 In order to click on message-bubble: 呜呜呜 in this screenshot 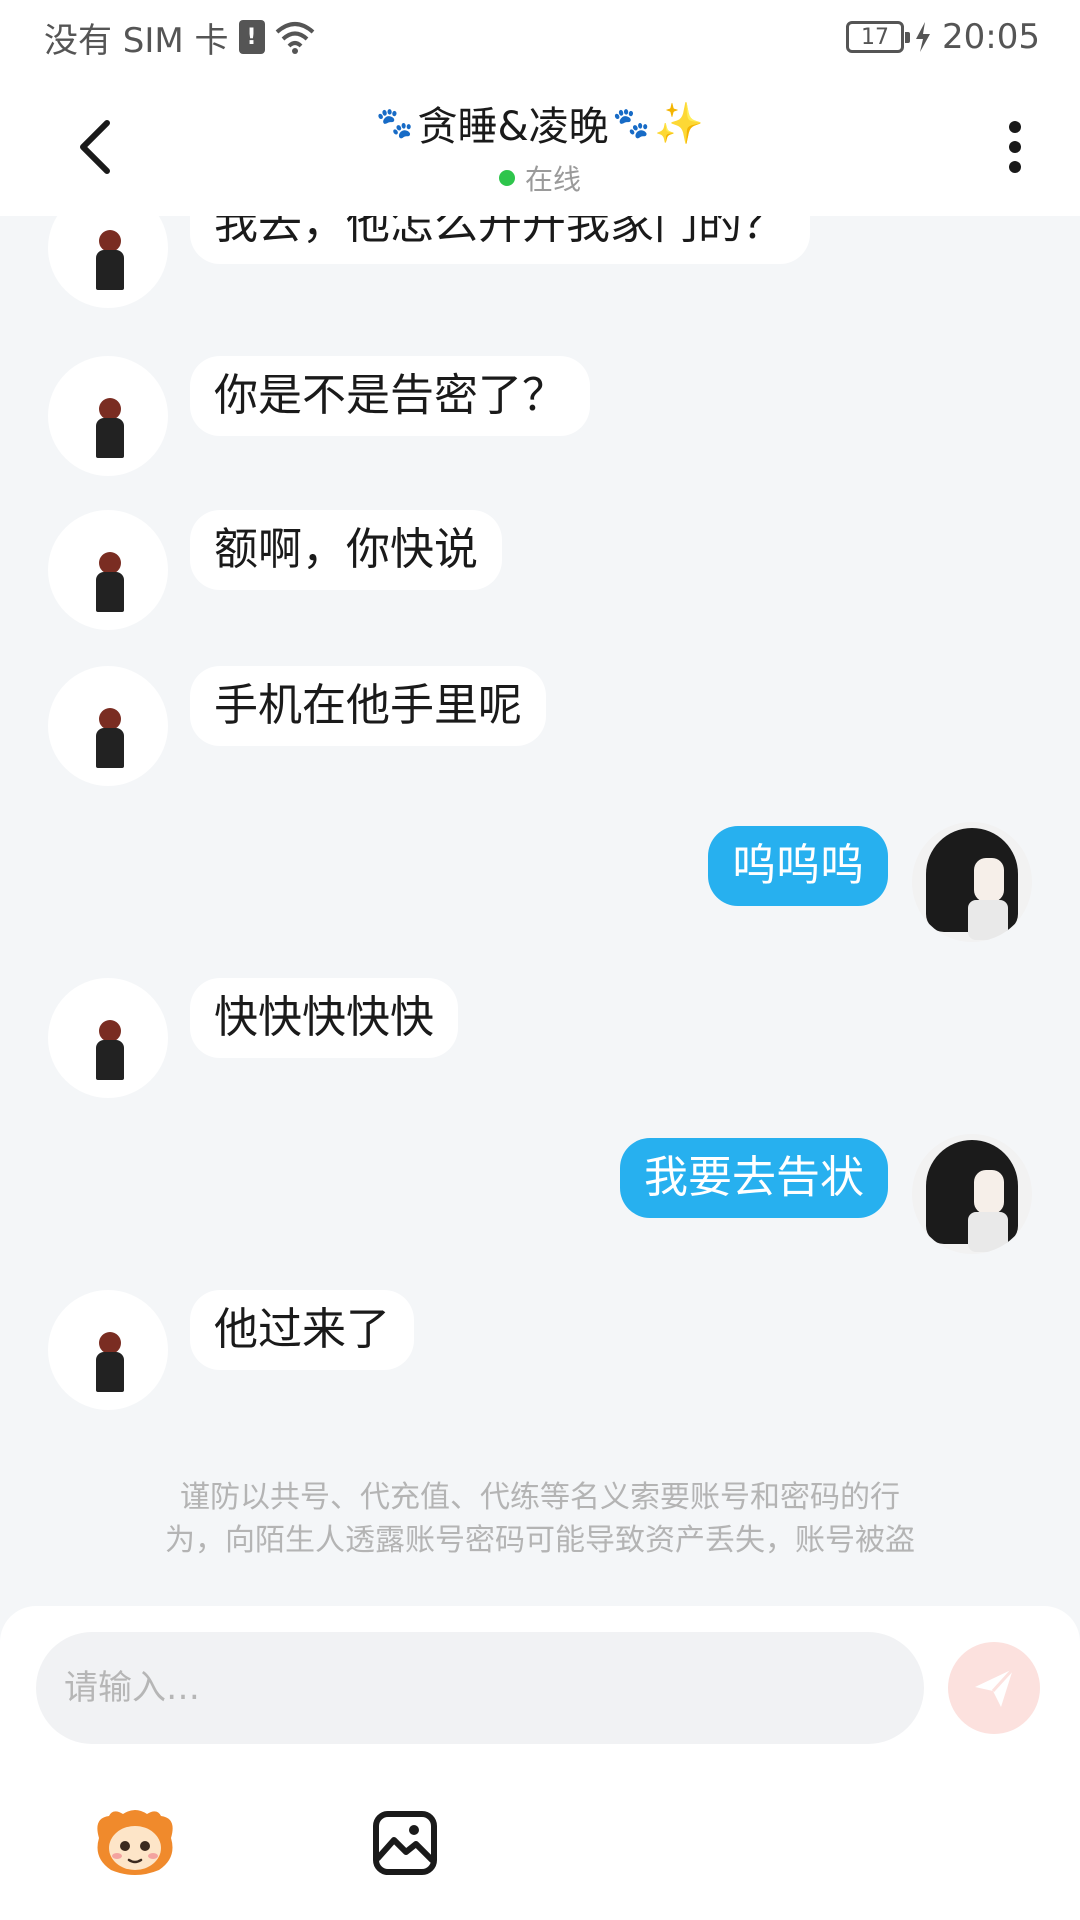, I will do `click(798, 866)`.